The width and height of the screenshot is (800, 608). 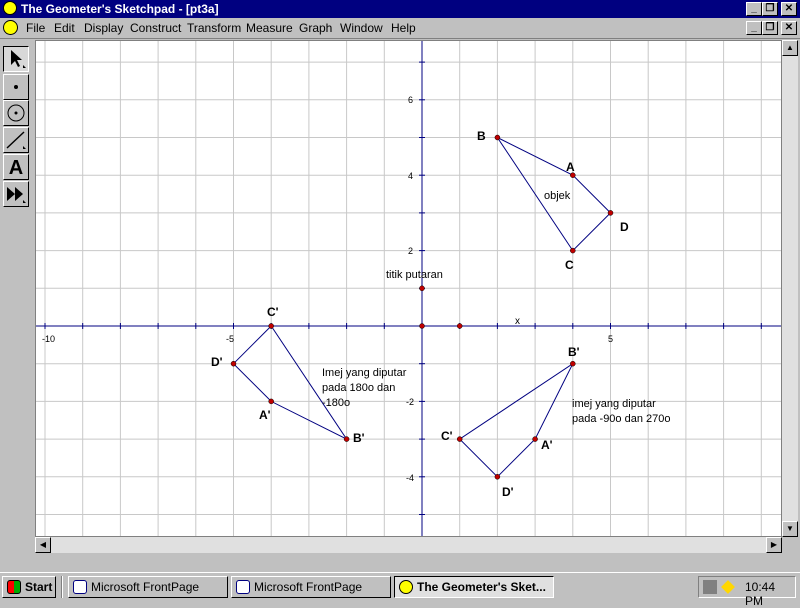 I want to click on image-270-quadrilateral, so click(x=516, y=420).